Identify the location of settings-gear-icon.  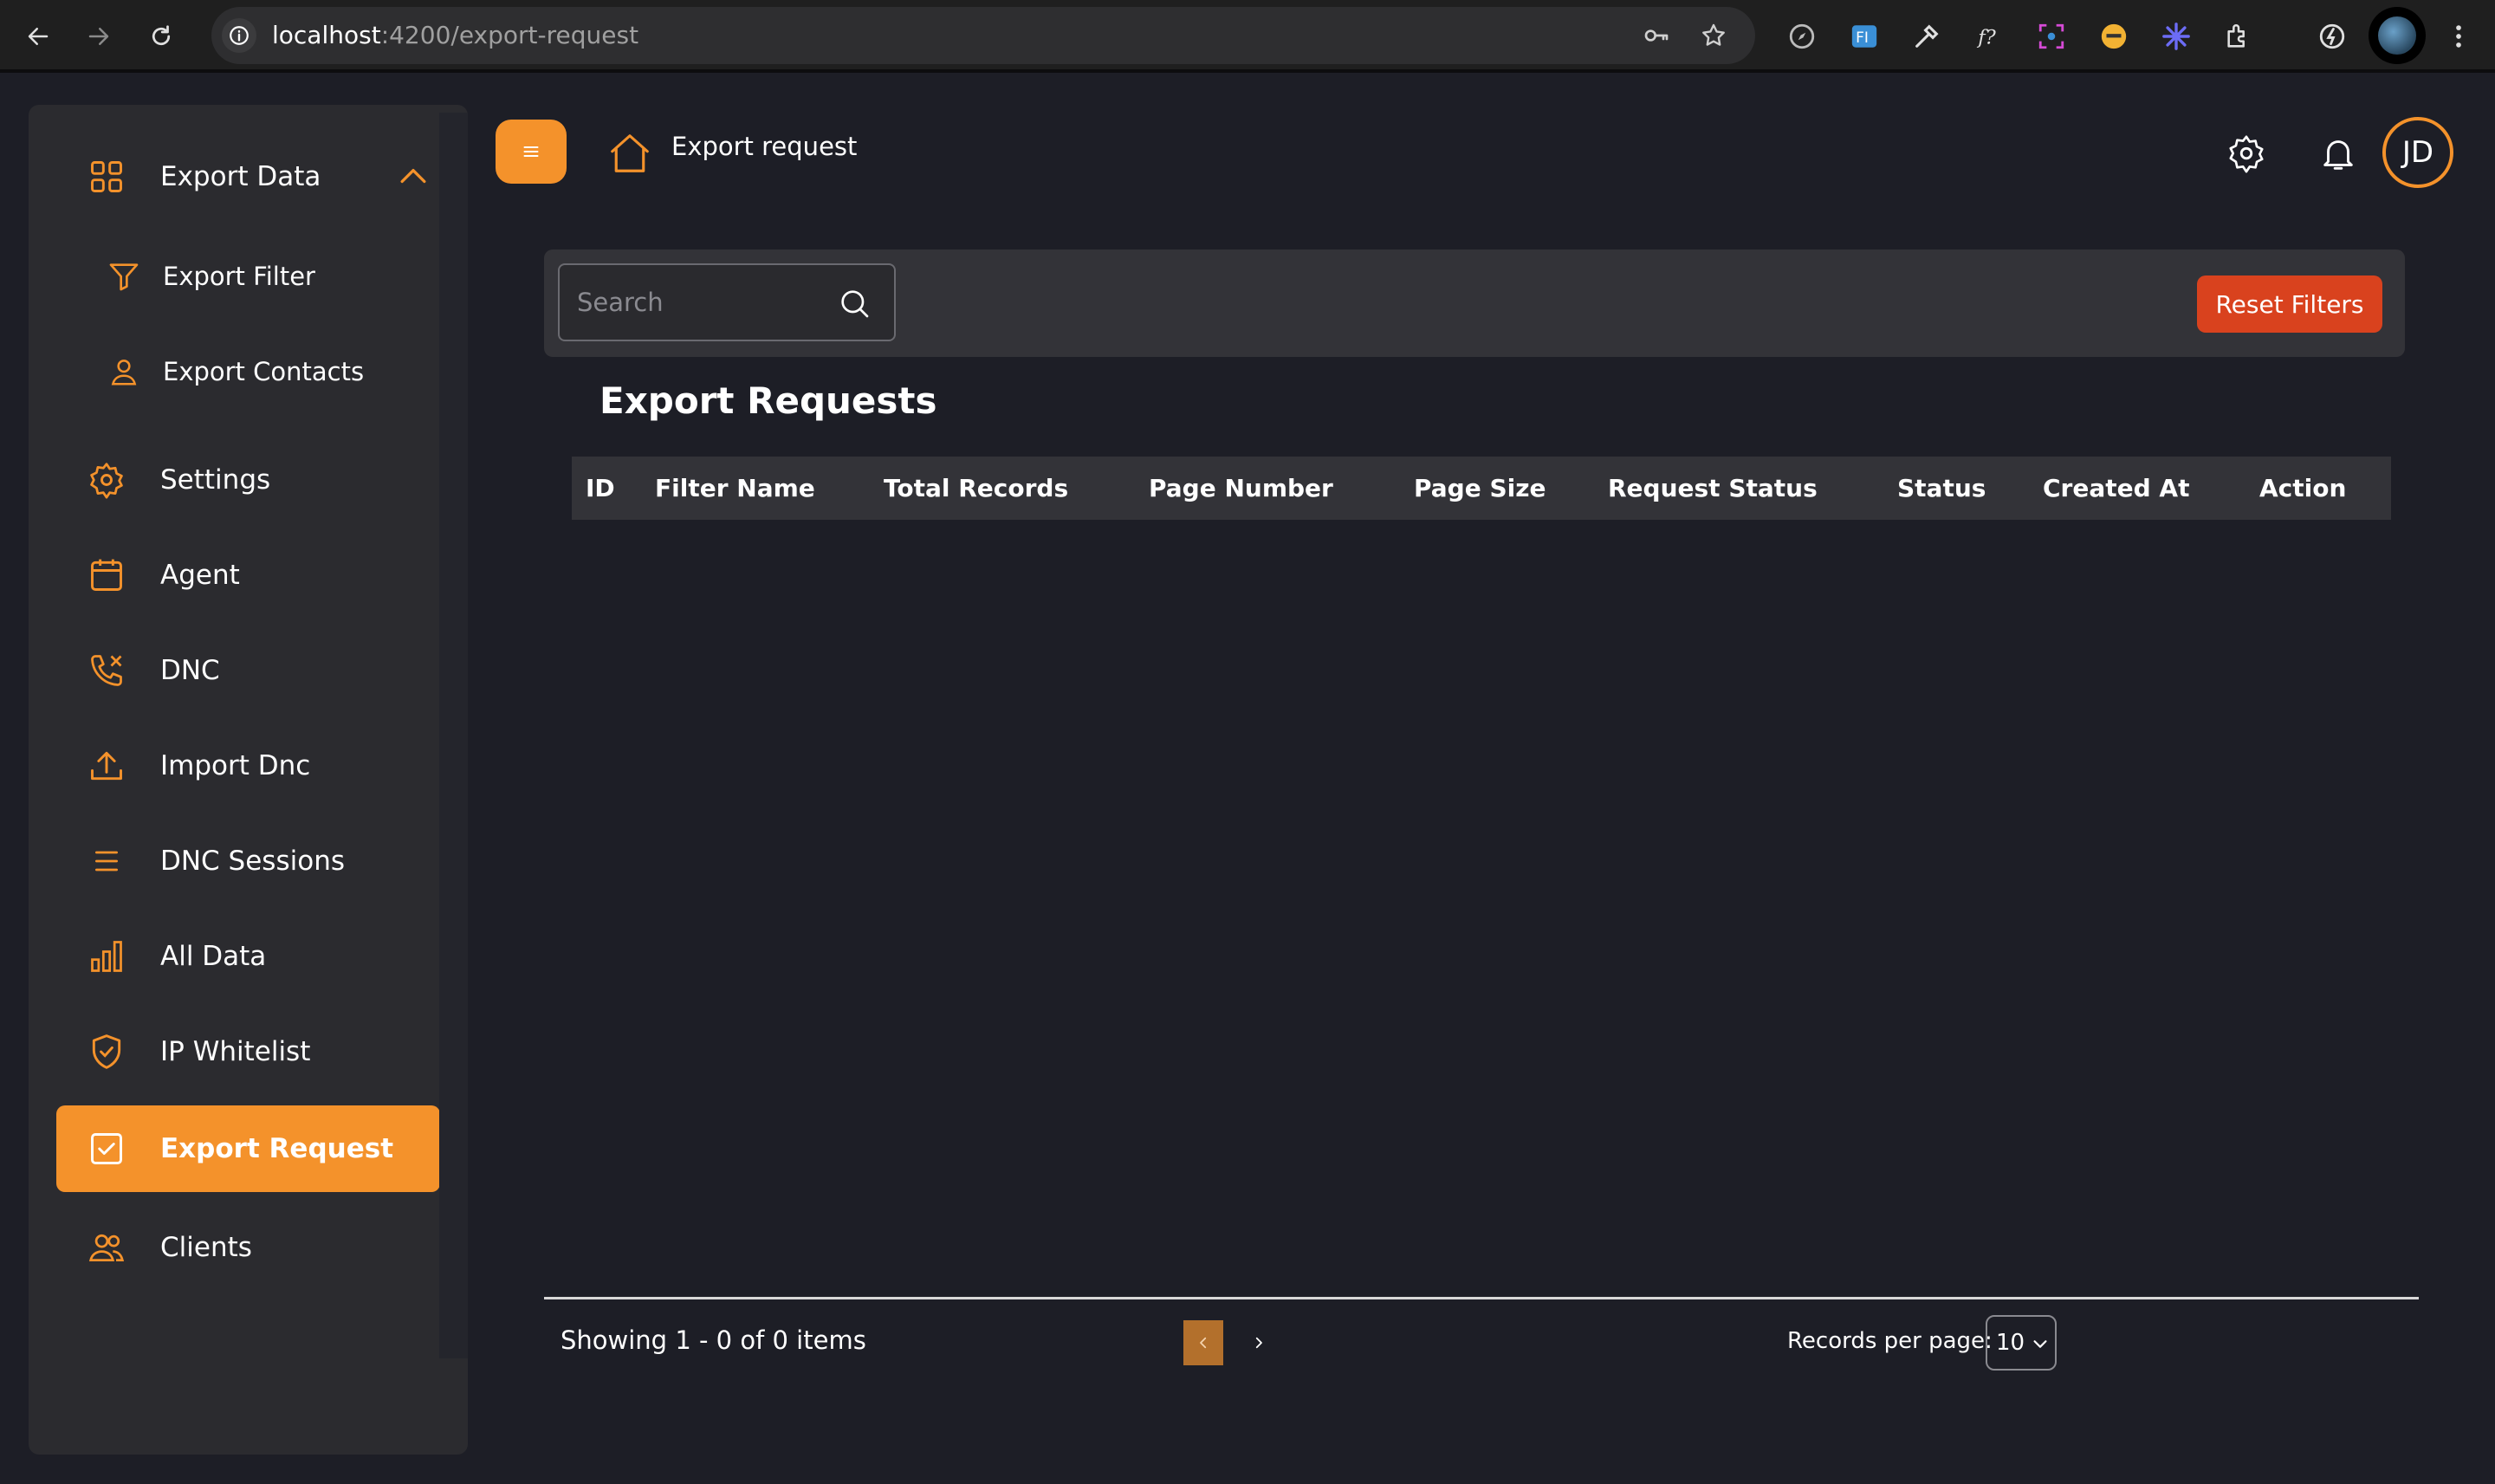
(2246, 153).